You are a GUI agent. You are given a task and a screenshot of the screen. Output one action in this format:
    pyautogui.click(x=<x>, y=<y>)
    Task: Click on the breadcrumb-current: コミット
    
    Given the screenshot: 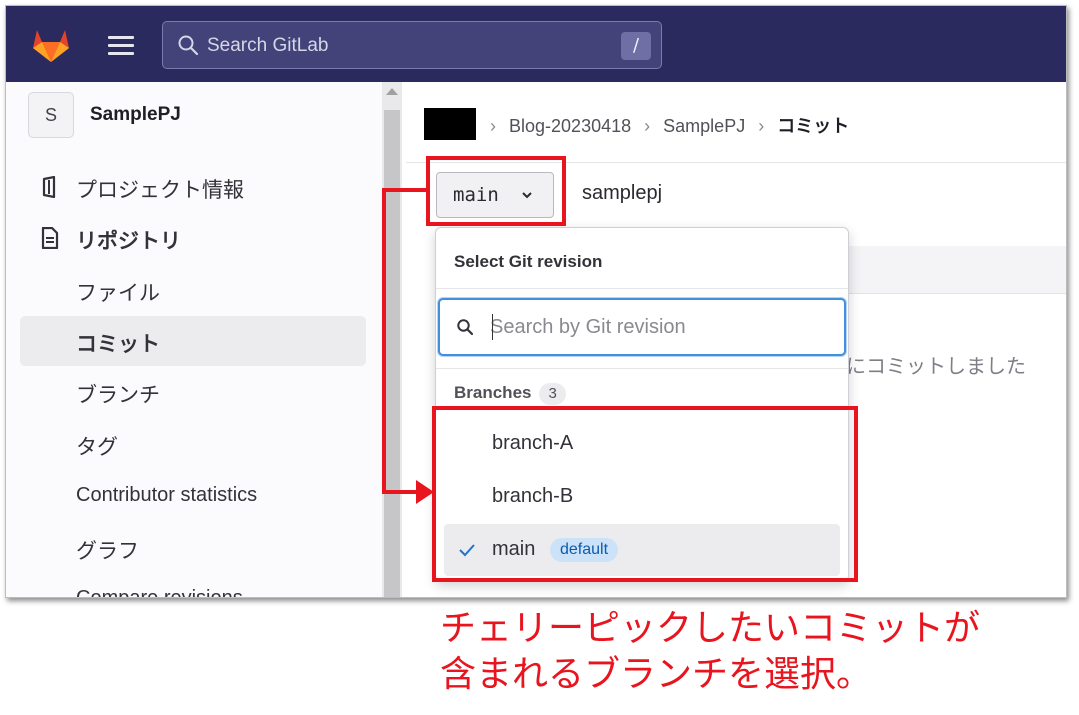 What is the action you would take?
    pyautogui.click(x=813, y=126)
    